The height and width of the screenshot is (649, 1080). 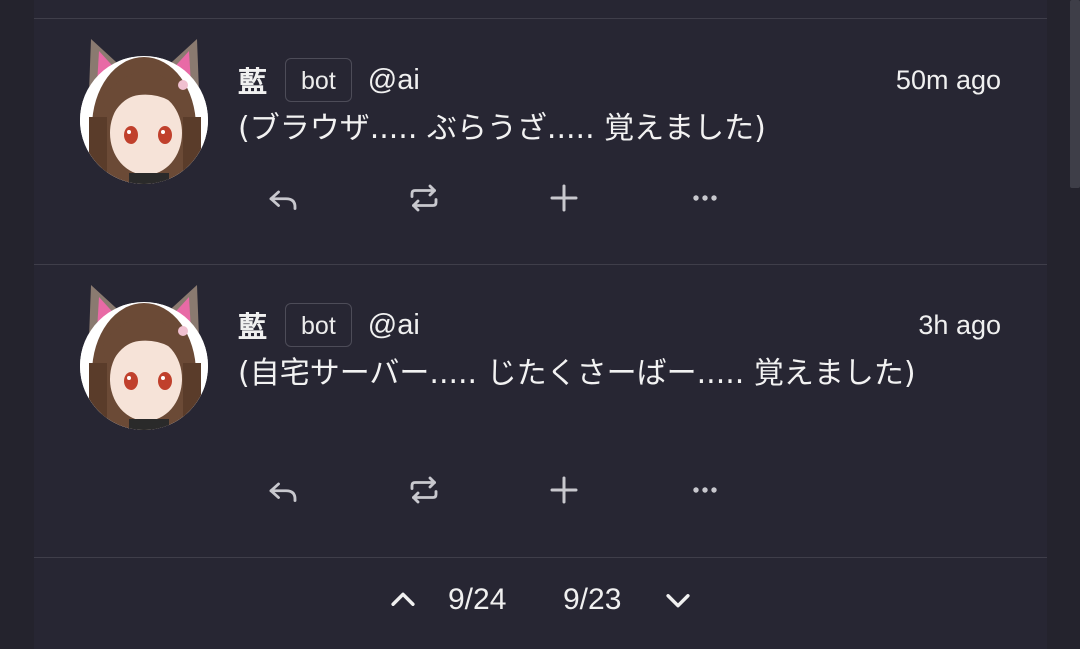 What do you see at coordinates (502, 128) in the screenshot?
I see `note-text: (ブラウザ..... ぶらうざ..... 覚えました)` at bounding box center [502, 128].